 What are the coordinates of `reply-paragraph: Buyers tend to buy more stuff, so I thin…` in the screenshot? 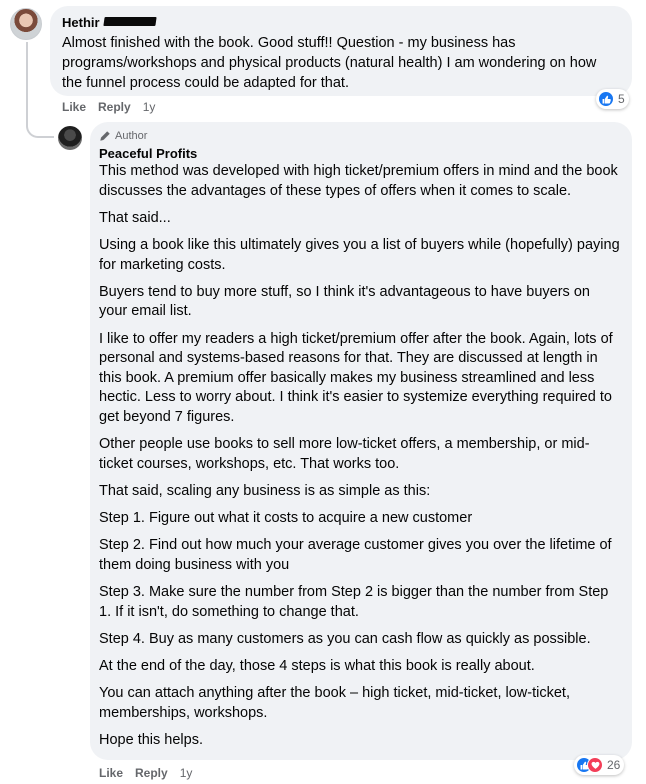 It's located at (344, 301).